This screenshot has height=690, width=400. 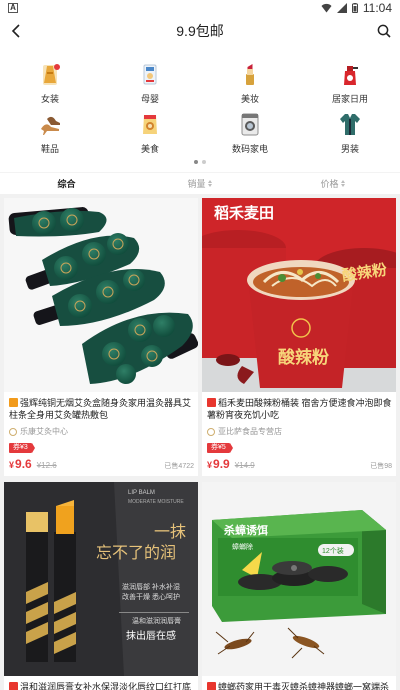 I want to click on noodle-cup-image: 稻禾麦田 酸辣粉 酸辣粉, so click(x=299, y=295).